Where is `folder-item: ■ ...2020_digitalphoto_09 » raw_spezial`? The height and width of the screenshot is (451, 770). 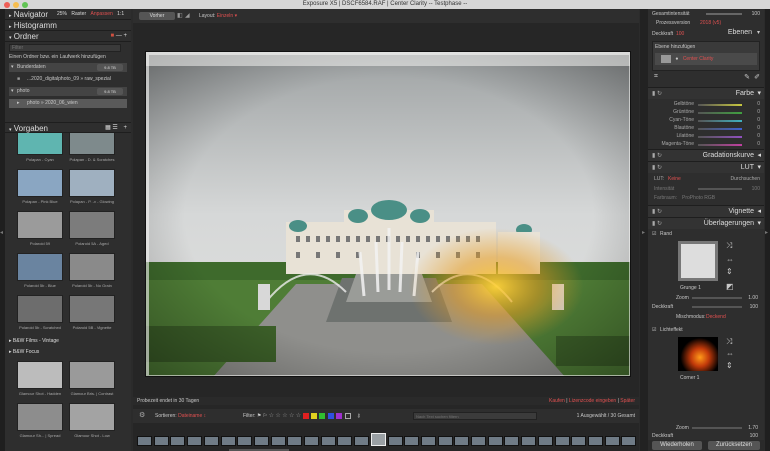
folder-item: ■ ...2020_digitalphoto_09 » raw_spezial is located at coordinates (68, 79).